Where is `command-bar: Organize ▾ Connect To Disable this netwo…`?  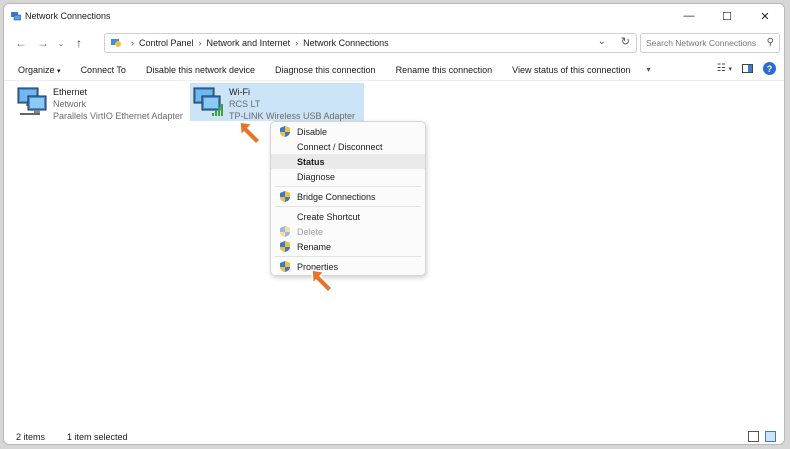
command-bar: Organize ▾ Connect To Disable this netwo… is located at coordinates (394, 70).